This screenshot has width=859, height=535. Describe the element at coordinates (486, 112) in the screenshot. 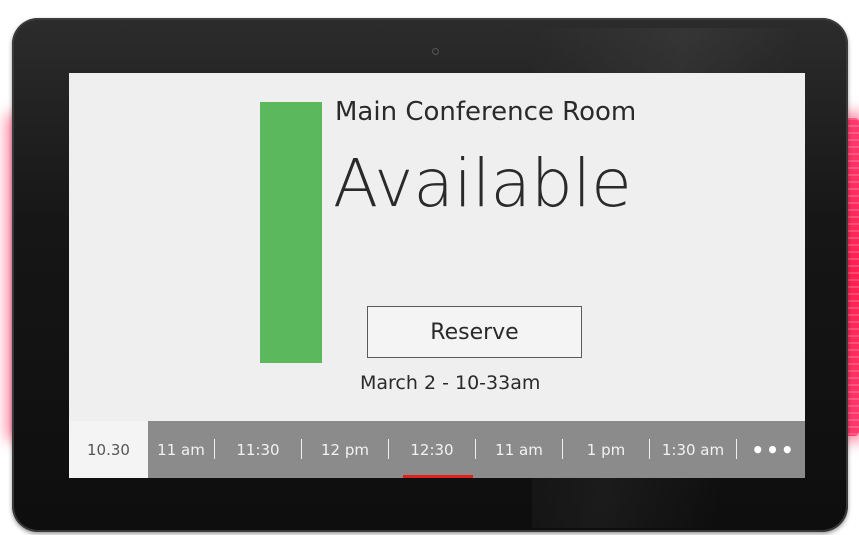

I see `room-name: Main Conference Room` at that location.